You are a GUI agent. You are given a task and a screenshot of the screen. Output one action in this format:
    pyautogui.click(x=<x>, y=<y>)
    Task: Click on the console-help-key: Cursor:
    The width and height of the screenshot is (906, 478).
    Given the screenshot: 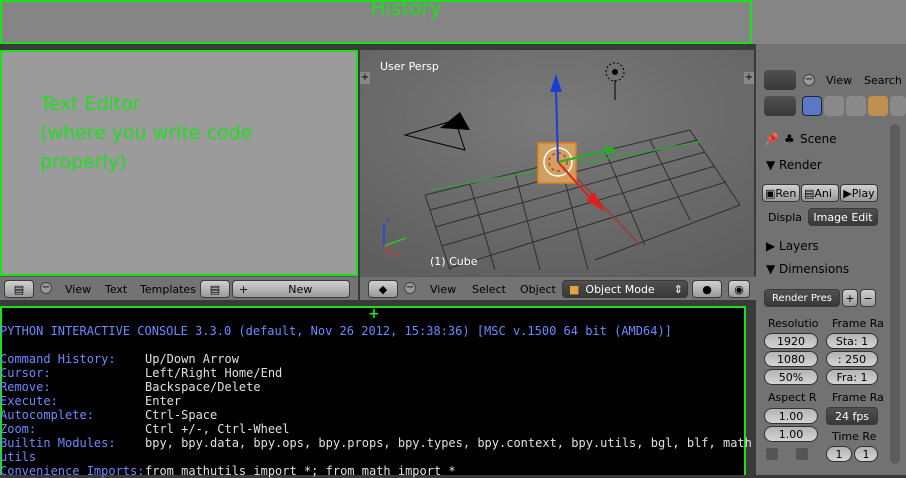 What is the action you would take?
    pyautogui.click(x=25, y=373)
    